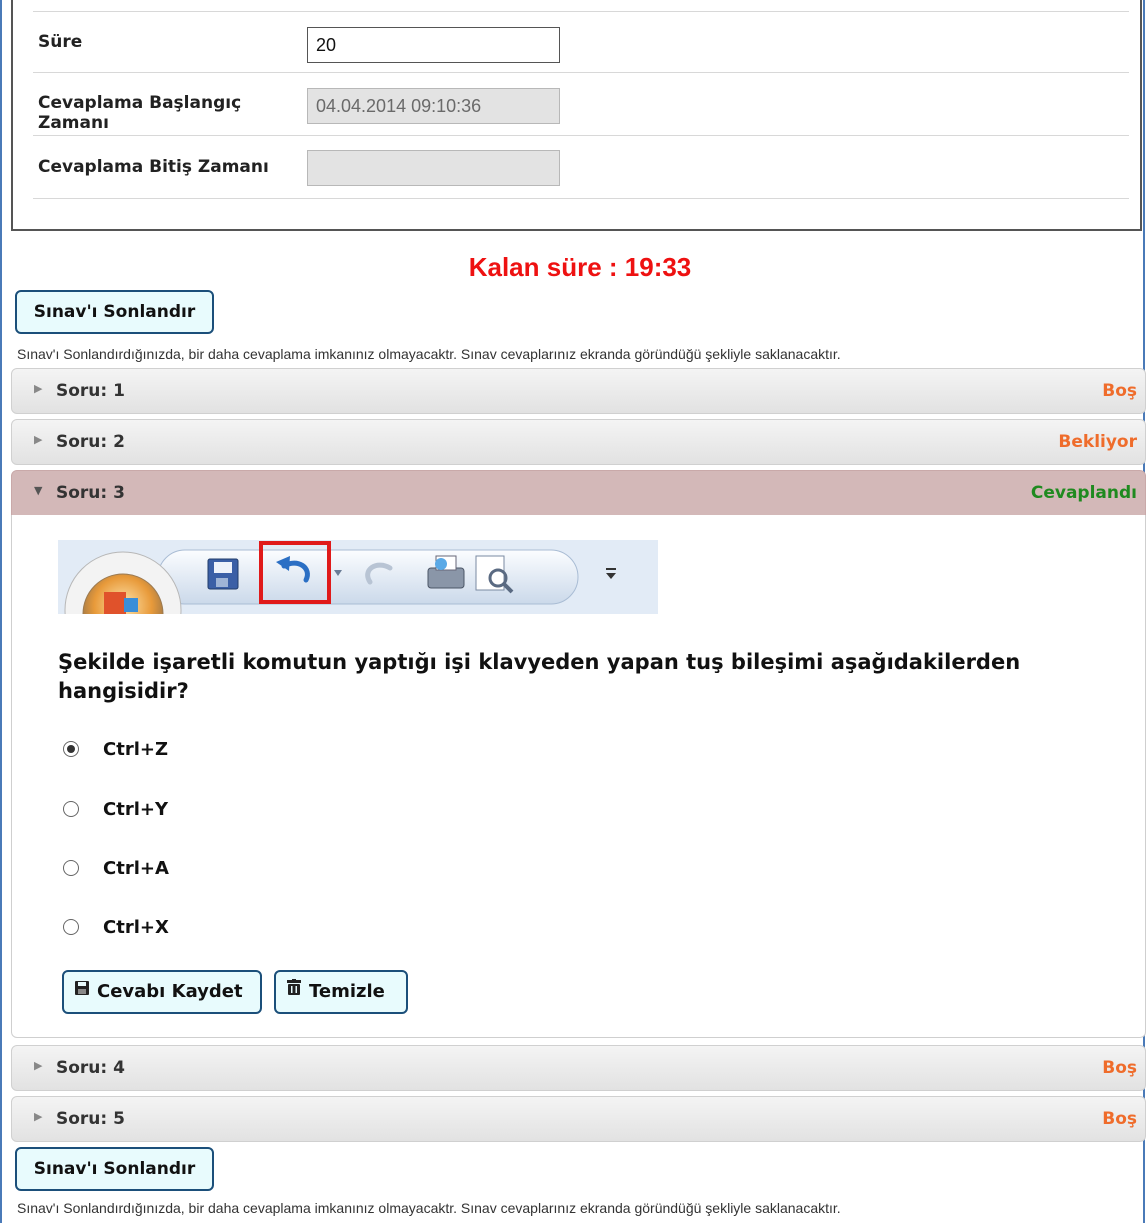  I want to click on question-status: Cevaplandı, so click(1083, 493).